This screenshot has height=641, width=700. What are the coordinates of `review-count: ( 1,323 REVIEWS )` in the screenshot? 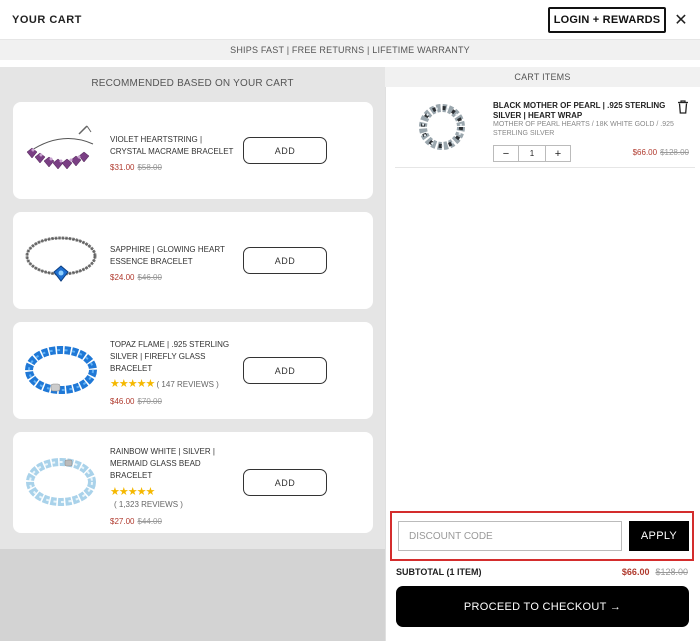 It's located at (148, 504).